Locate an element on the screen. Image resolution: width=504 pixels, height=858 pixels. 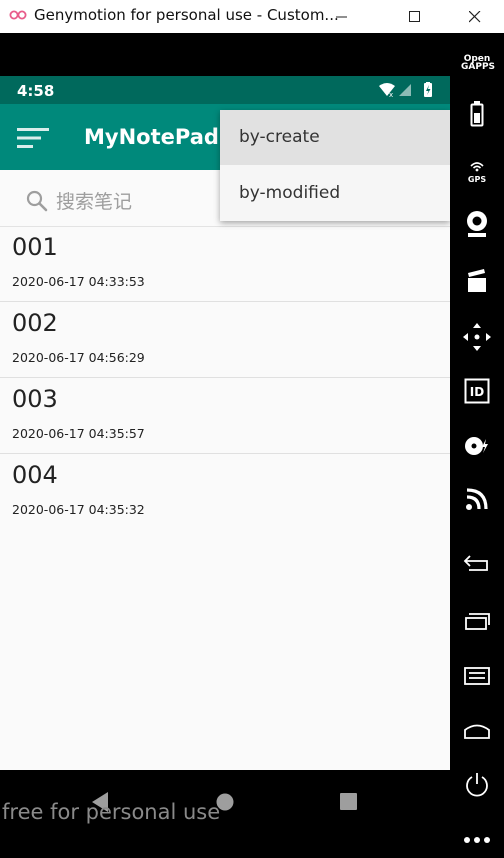
menu-icon is located at coordinates (477, 676).